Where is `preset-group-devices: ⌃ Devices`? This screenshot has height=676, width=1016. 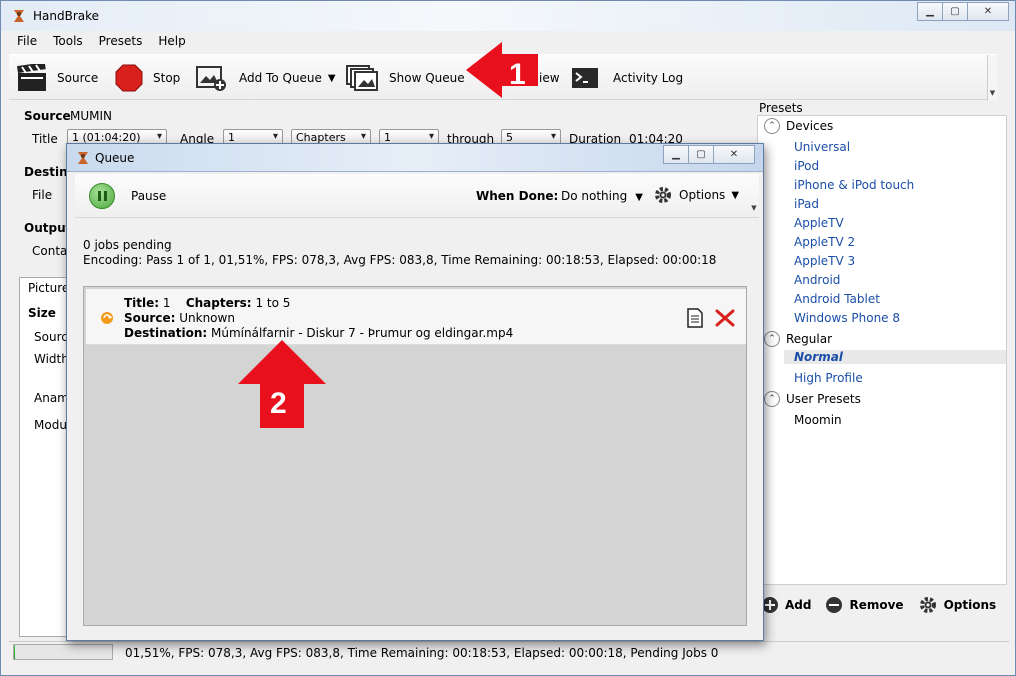 preset-group-devices: ⌃ Devices is located at coordinates (798, 126).